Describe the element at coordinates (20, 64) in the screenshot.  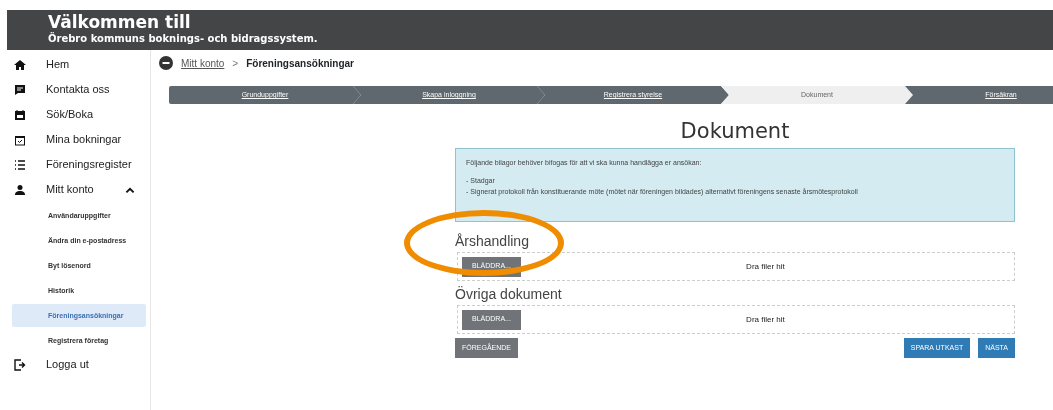
I see `home-icon` at that location.